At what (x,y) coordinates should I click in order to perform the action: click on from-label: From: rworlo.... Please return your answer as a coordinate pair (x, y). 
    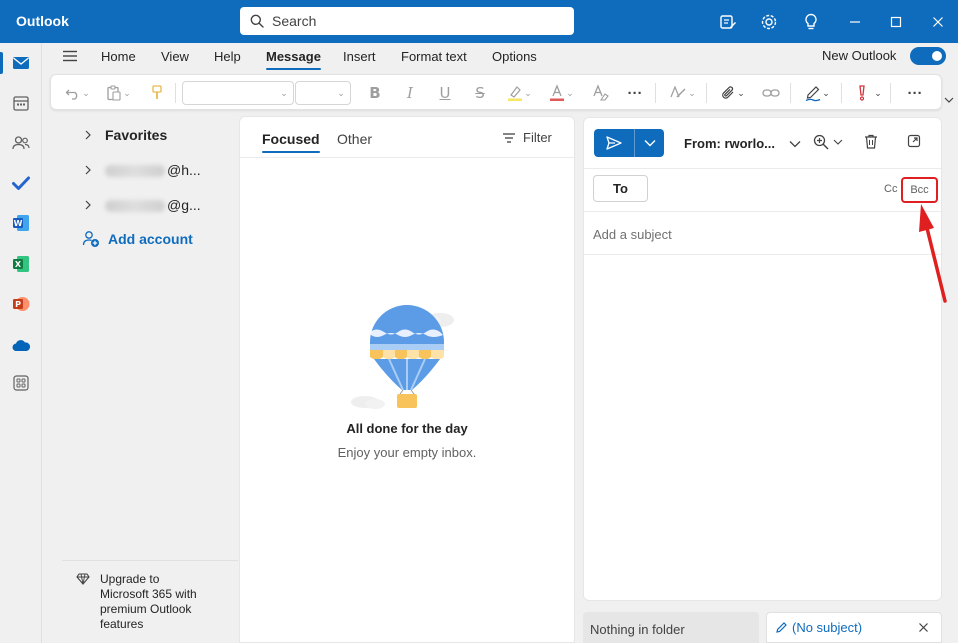
    Looking at the image, I should click on (729, 143).